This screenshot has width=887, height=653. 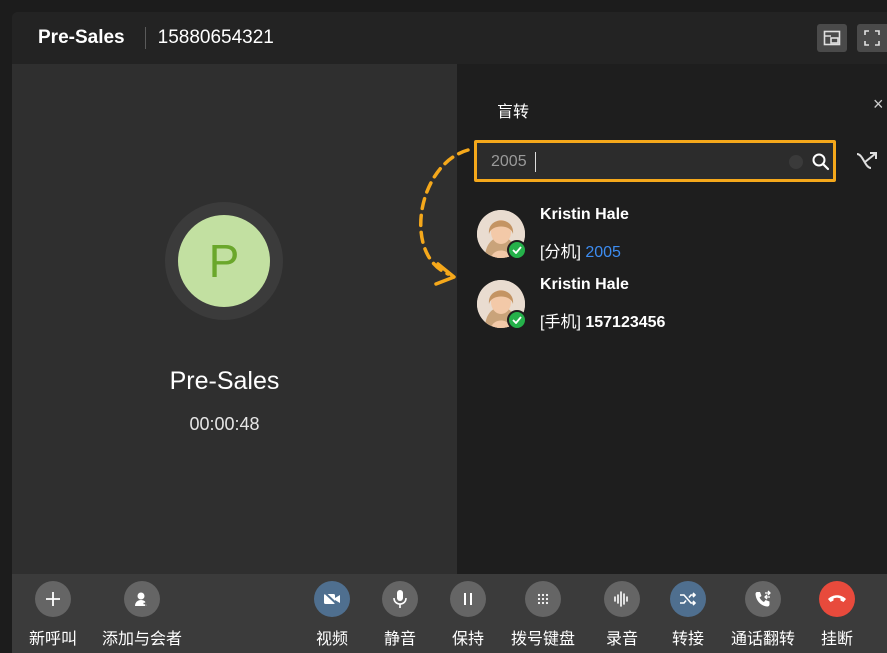 What do you see at coordinates (542, 639) in the screenshot?
I see `dialpad-label: 拨号键盘` at bounding box center [542, 639].